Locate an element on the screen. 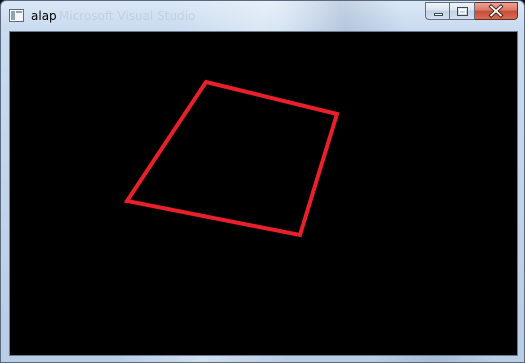  background-window-title: Microsoft Visual Studio is located at coordinates (127, 16).